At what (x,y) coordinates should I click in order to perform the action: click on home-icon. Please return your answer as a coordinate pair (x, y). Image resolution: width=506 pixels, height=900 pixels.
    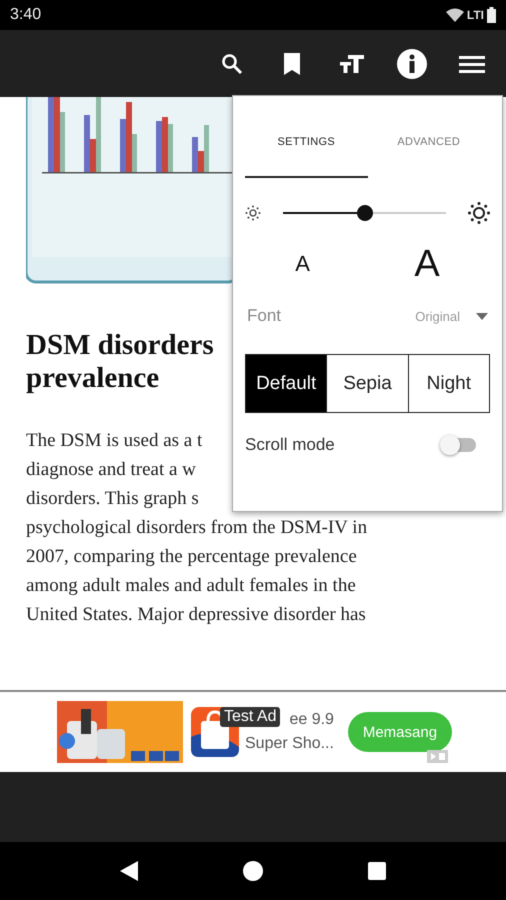
    Looking at the image, I should click on (253, 871).